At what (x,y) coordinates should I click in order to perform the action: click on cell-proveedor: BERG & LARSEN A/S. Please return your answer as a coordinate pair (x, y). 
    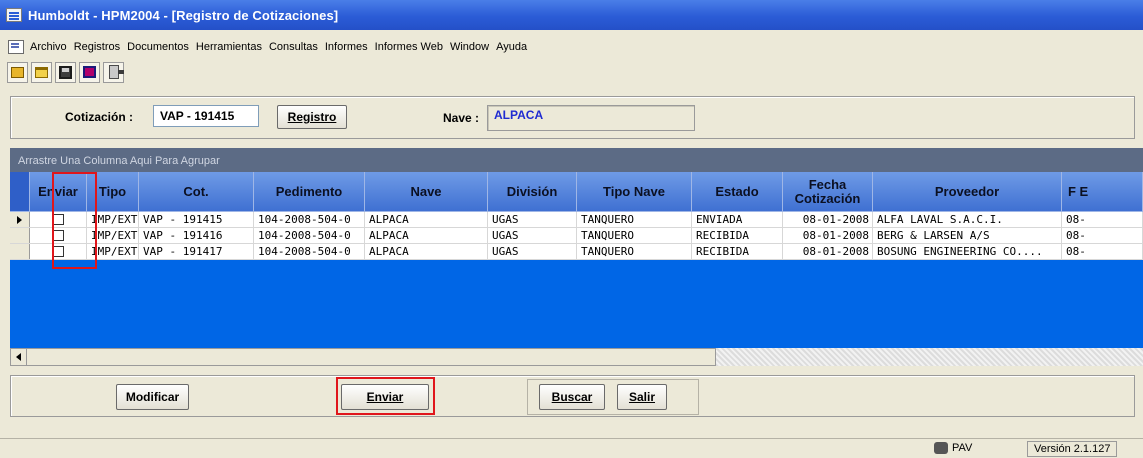
    Looking at the image, I should click on (967, 235).